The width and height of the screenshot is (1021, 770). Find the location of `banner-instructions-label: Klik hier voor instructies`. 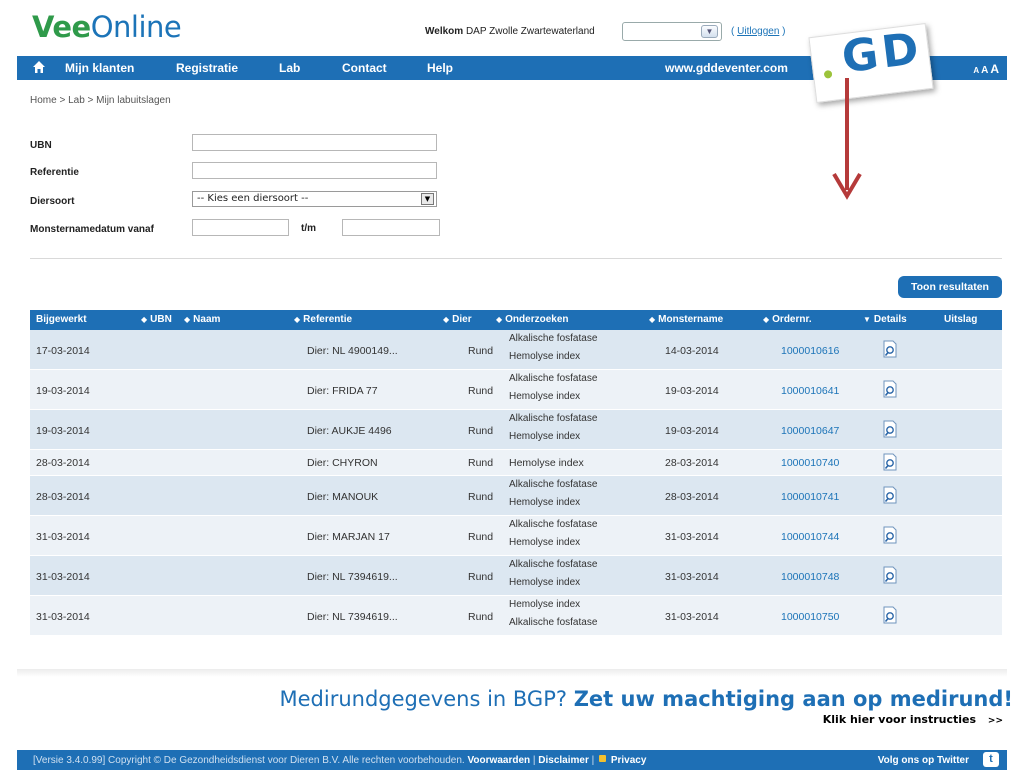

banner-instructions-label: Klik hier voor instructies is located at coordinates (899, 719).